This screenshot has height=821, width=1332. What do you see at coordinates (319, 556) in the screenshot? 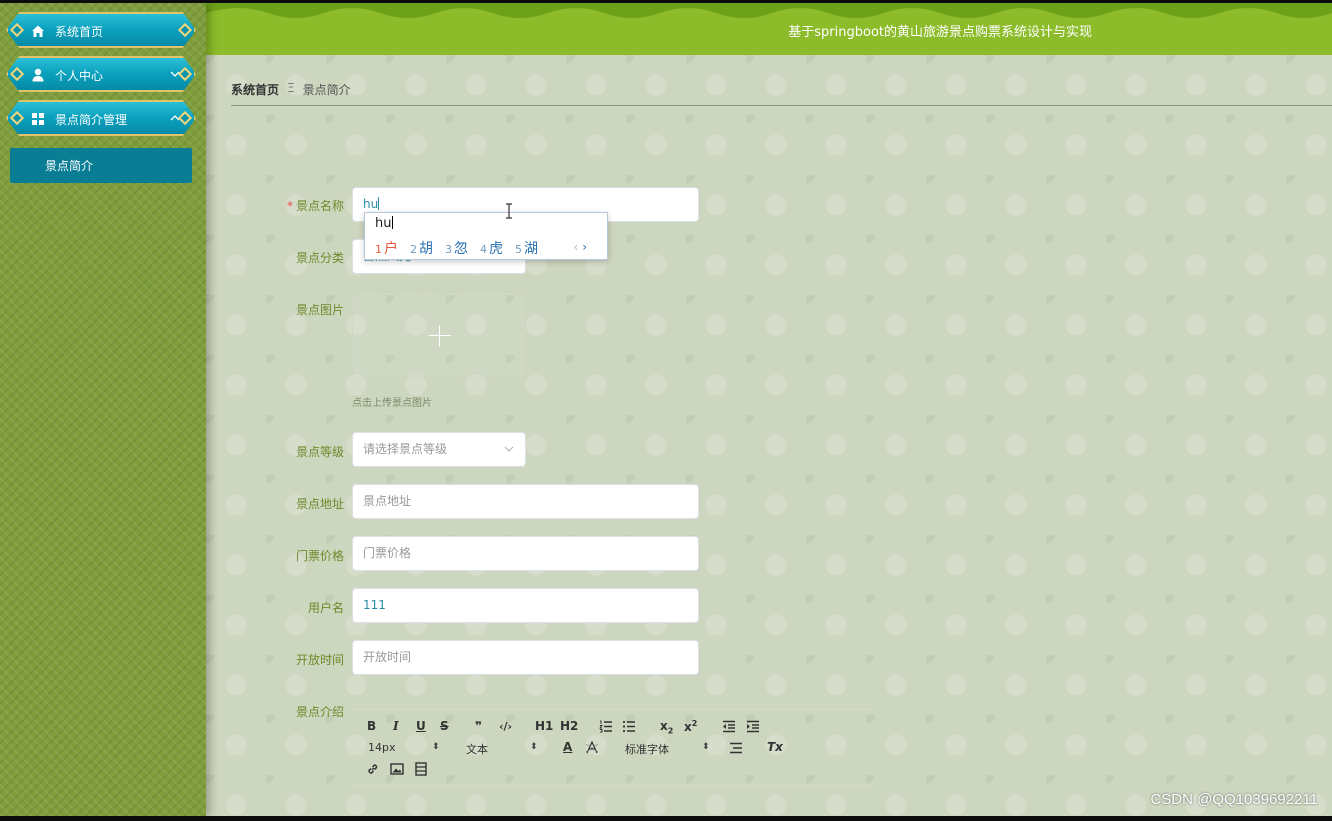
I see `price-label: 门票价格` at bounding box center [319, 556].